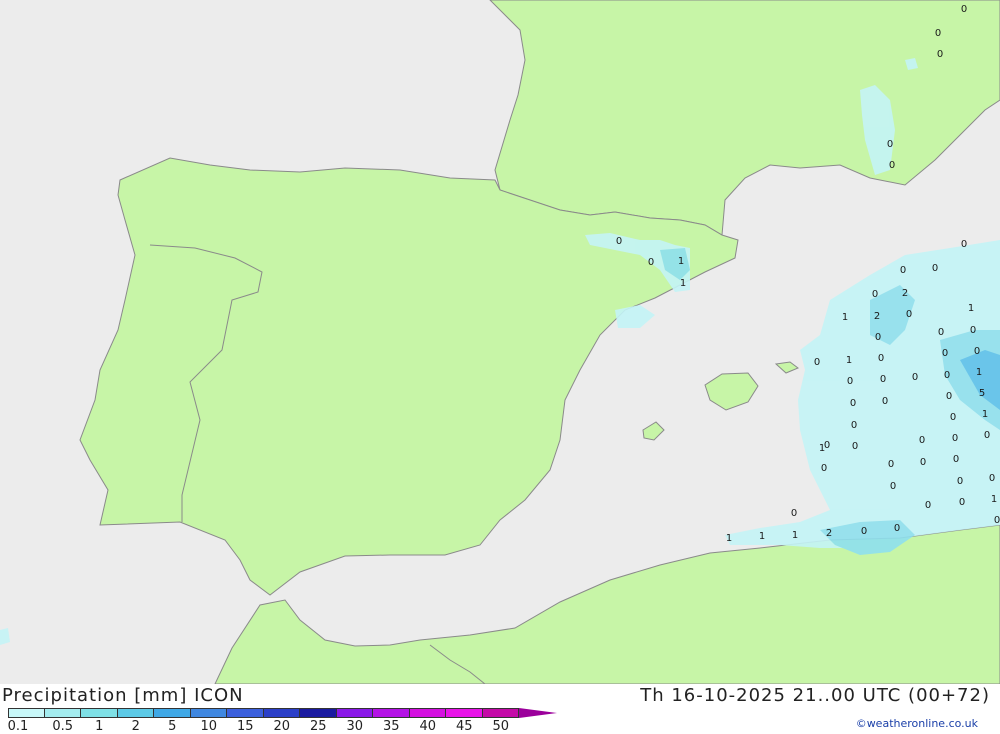 The height and width of the screenshot is (734, 1000). I want to click on legend-label: 35, so click(391, 726).